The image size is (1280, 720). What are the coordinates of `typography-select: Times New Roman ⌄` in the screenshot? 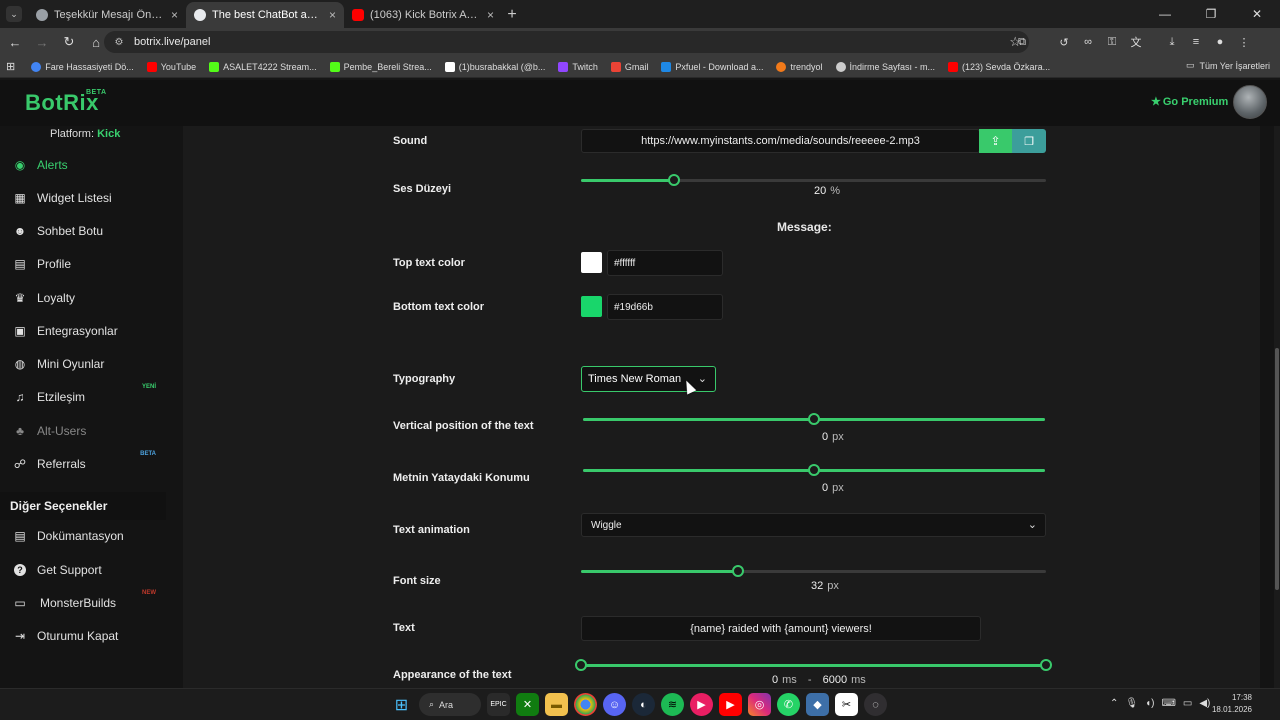 It's located at (648, 379).